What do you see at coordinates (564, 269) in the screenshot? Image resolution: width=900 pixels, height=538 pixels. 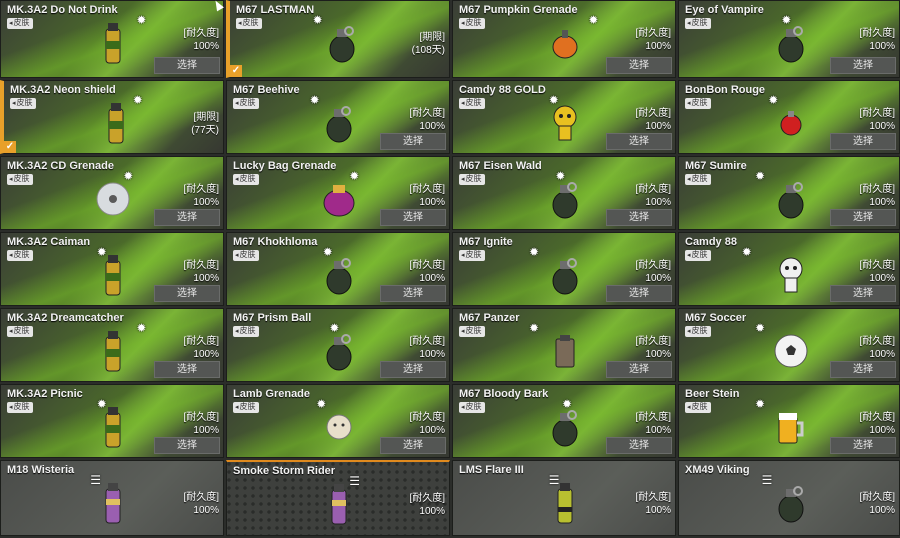 I see `skin-card: M67 Ignite 皮肤 ✹ [耐久度] 100%选择` at bounding box center [564, 269].